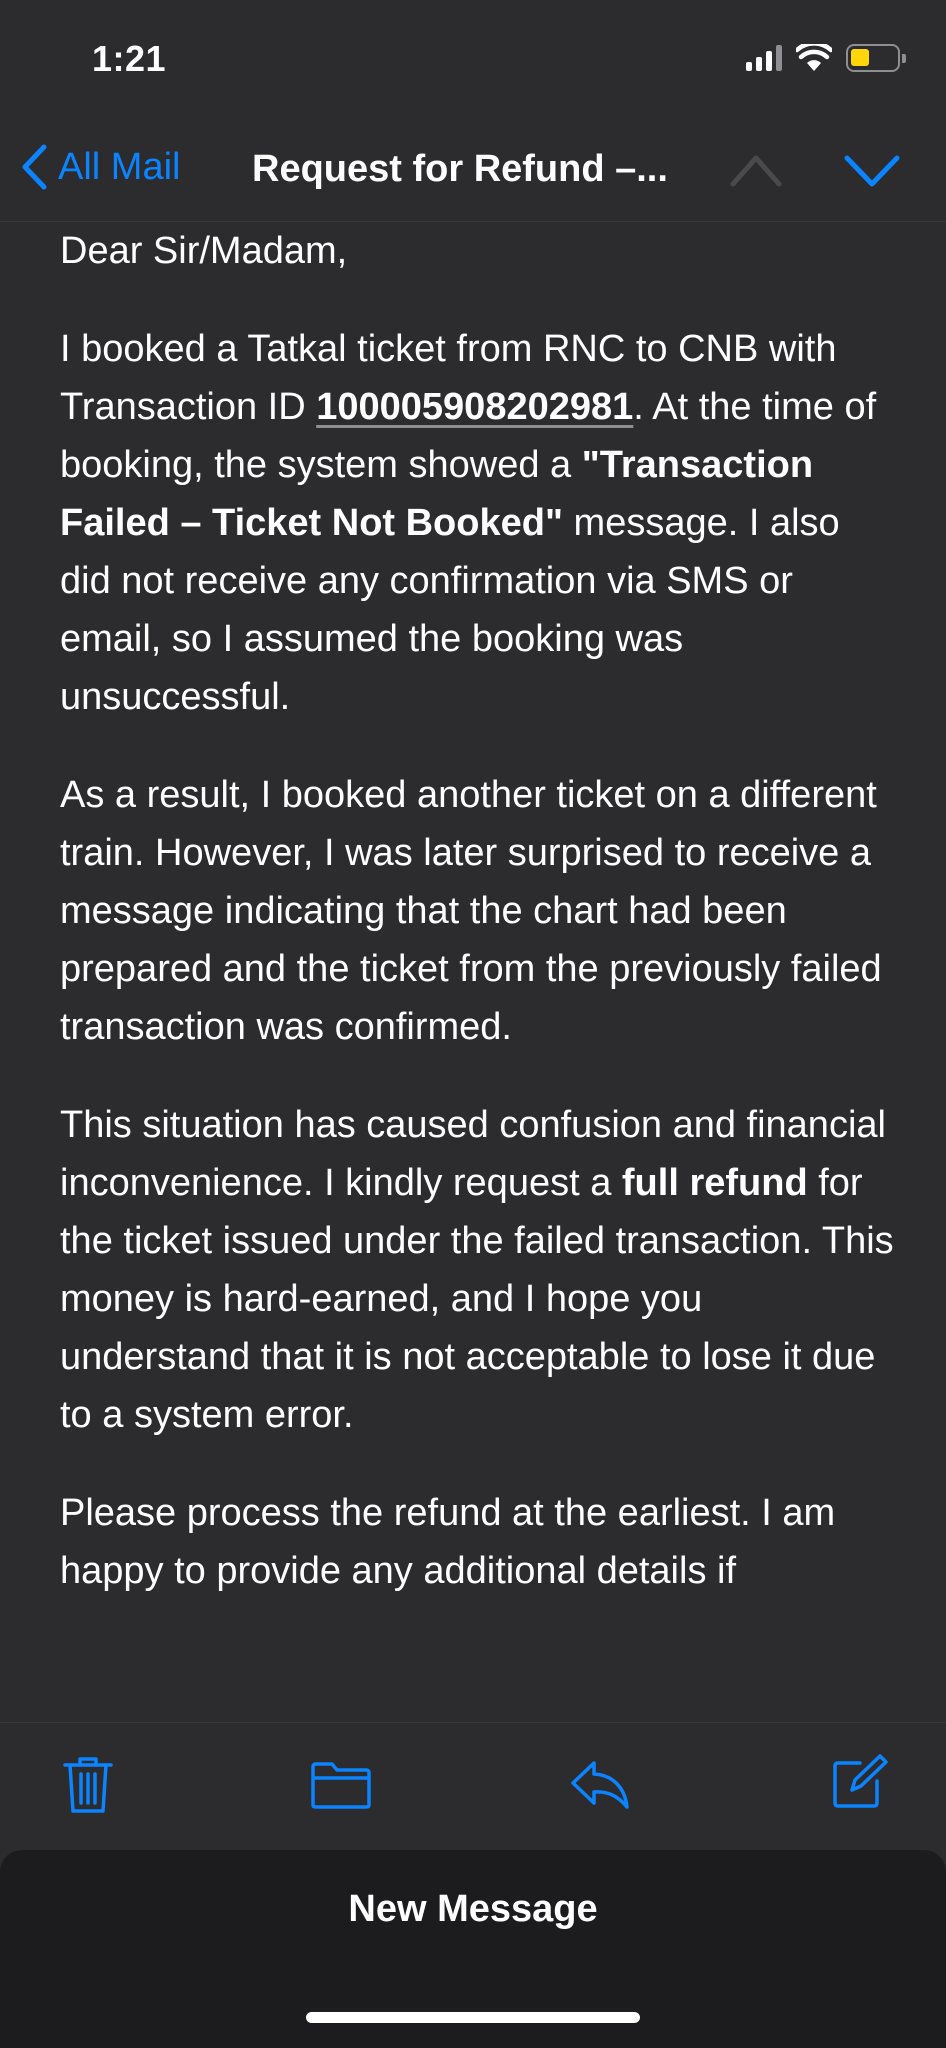  I want to click on new-message-title: New Message, so click(473, 1909).